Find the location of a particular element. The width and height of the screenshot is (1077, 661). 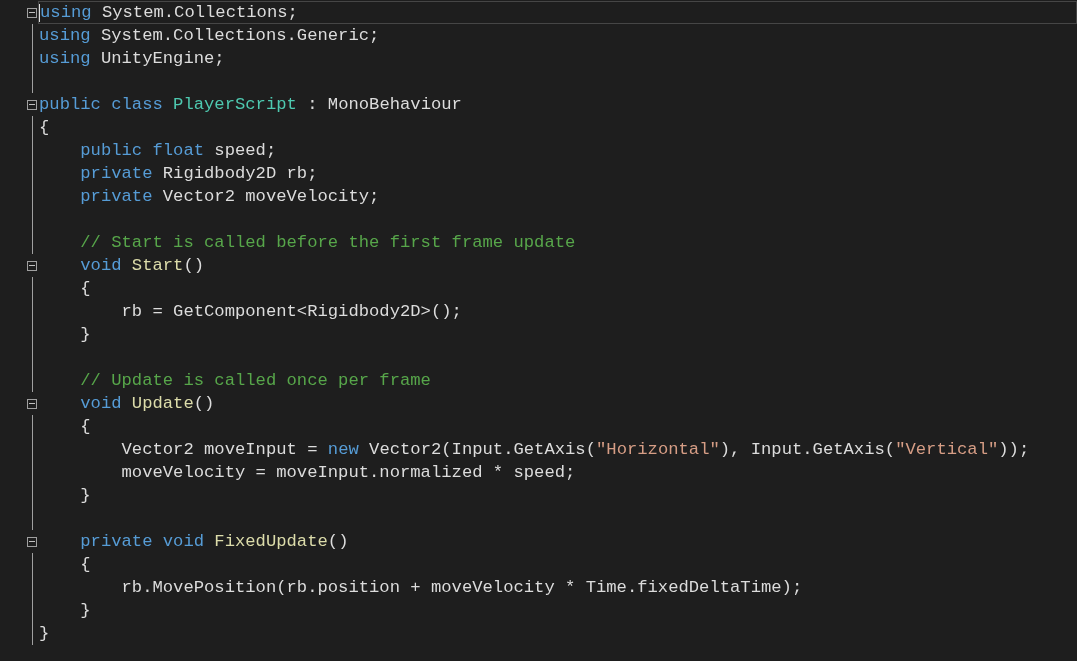

code-line: private void FixedUpdate() is located at coordinates (214, 542).